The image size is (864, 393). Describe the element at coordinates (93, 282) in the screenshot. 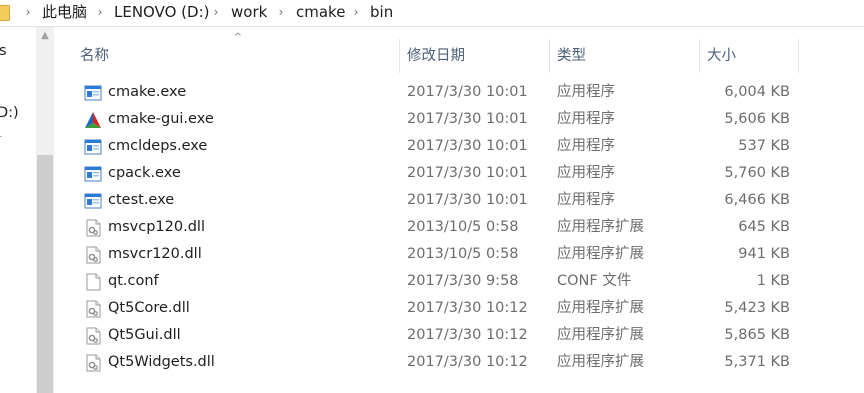

I see `conf-file-icon` at that location.